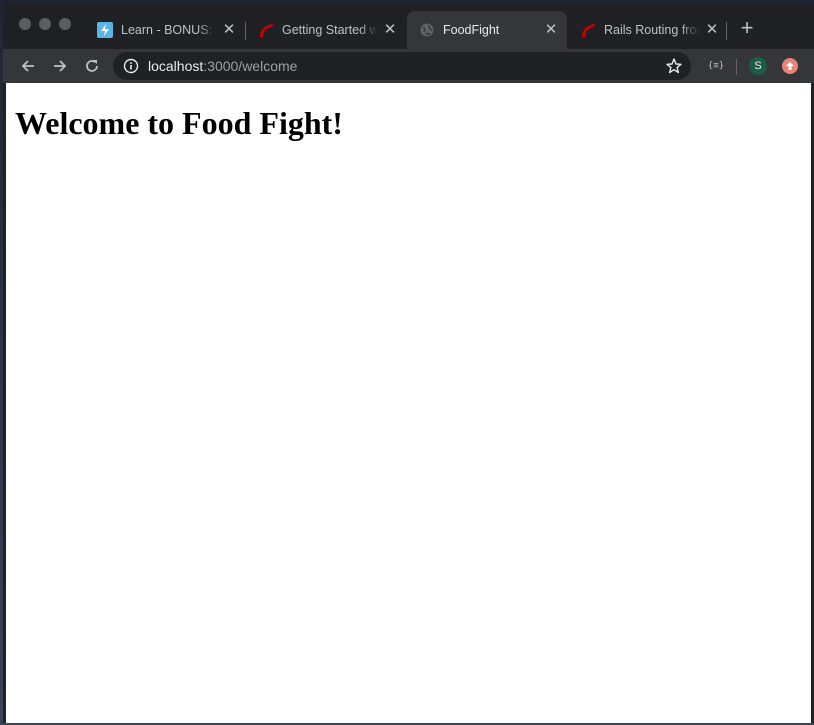  I want to click on forward-button, so click(60, 66).